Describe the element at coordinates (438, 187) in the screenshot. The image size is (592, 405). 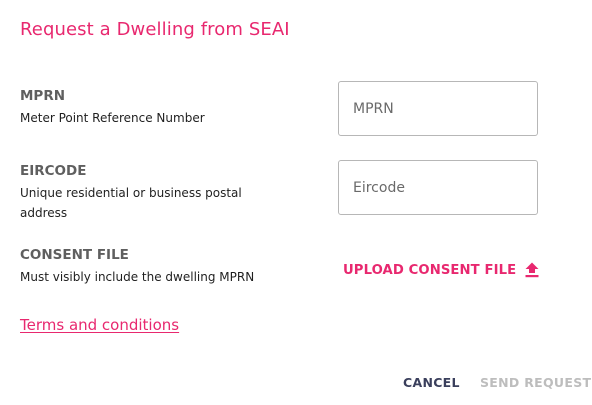
I see `eircode-input` at that location.